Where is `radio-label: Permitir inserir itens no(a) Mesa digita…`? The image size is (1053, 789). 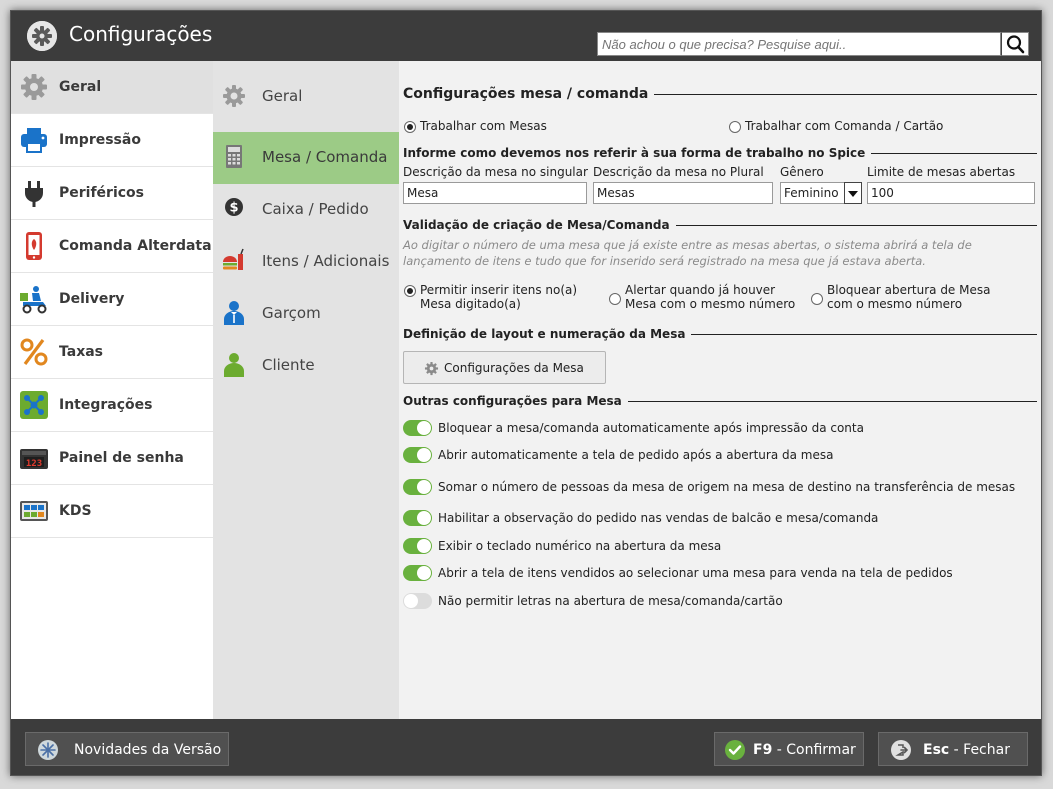
radio-label: Permitir inserir itens no(a) Mesa digita… is located at coordinates (499, 297).